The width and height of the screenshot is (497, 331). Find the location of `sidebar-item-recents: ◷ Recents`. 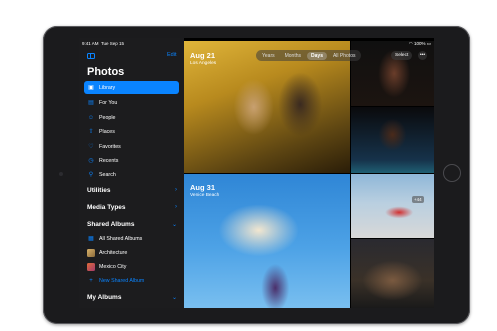

sidebar-item-recents: ◷ Recents is located at coordinates (131, 160).